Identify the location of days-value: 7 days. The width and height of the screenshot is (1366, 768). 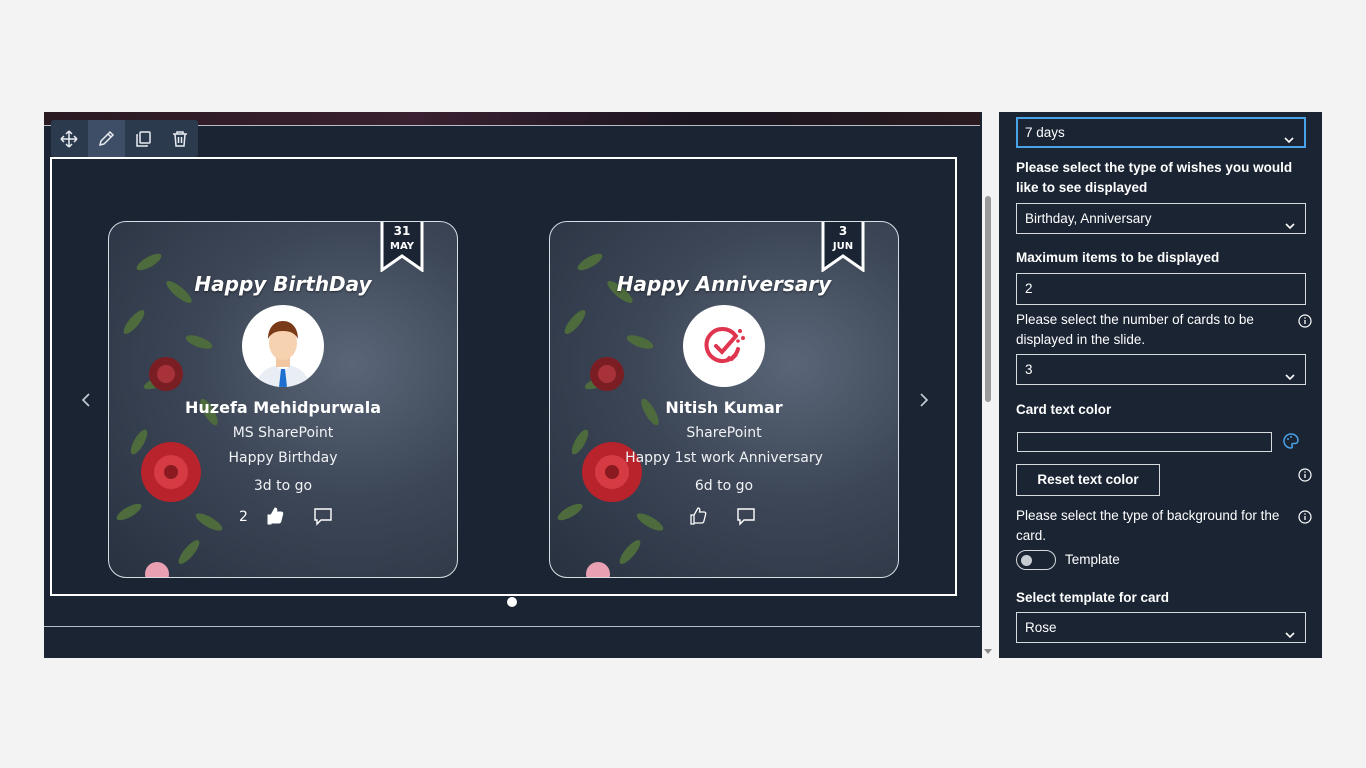
(1045, 132).